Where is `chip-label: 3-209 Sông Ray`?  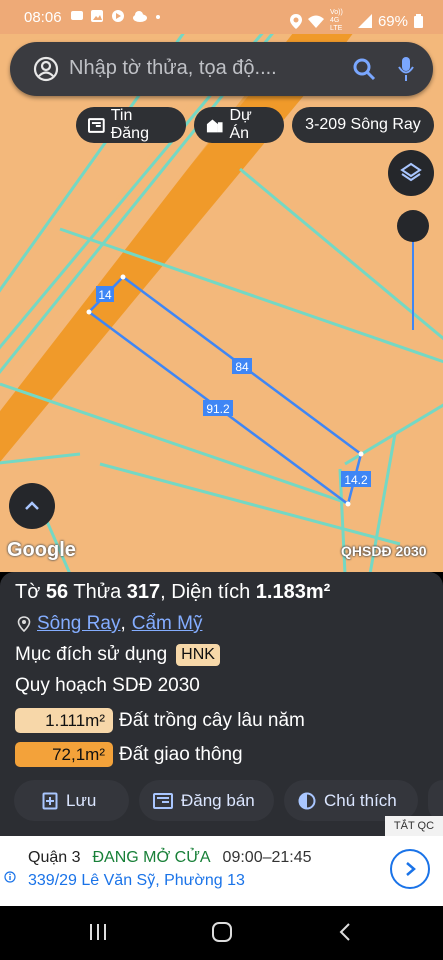 chip-label: 3-209 Sông Ray is located at coordinates (363, 124).